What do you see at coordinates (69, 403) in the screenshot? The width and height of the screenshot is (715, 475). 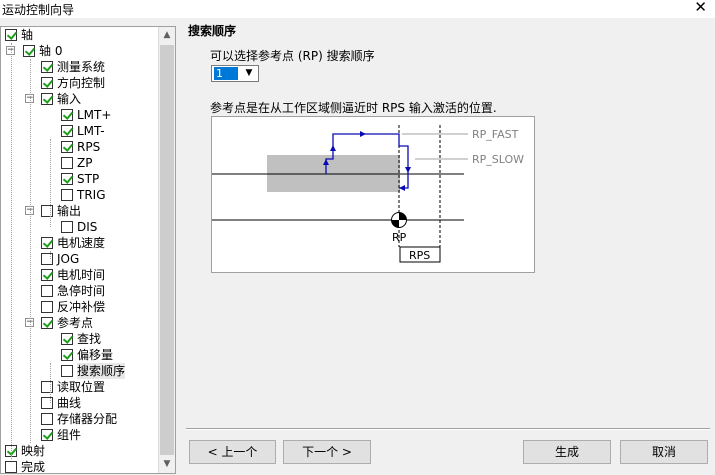 I see `tree-item-label: 曲线` at bounding box center [69, 403].